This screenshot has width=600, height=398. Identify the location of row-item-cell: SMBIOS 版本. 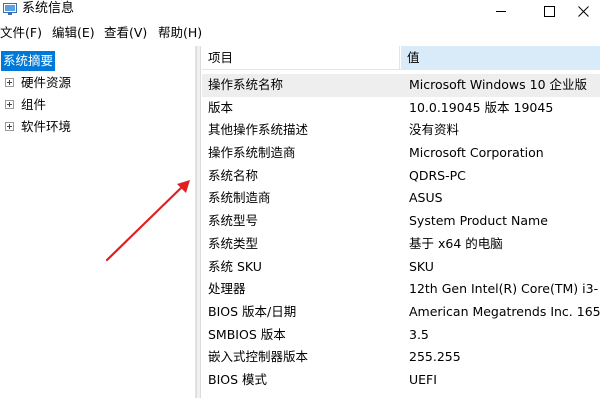
(247, 334).